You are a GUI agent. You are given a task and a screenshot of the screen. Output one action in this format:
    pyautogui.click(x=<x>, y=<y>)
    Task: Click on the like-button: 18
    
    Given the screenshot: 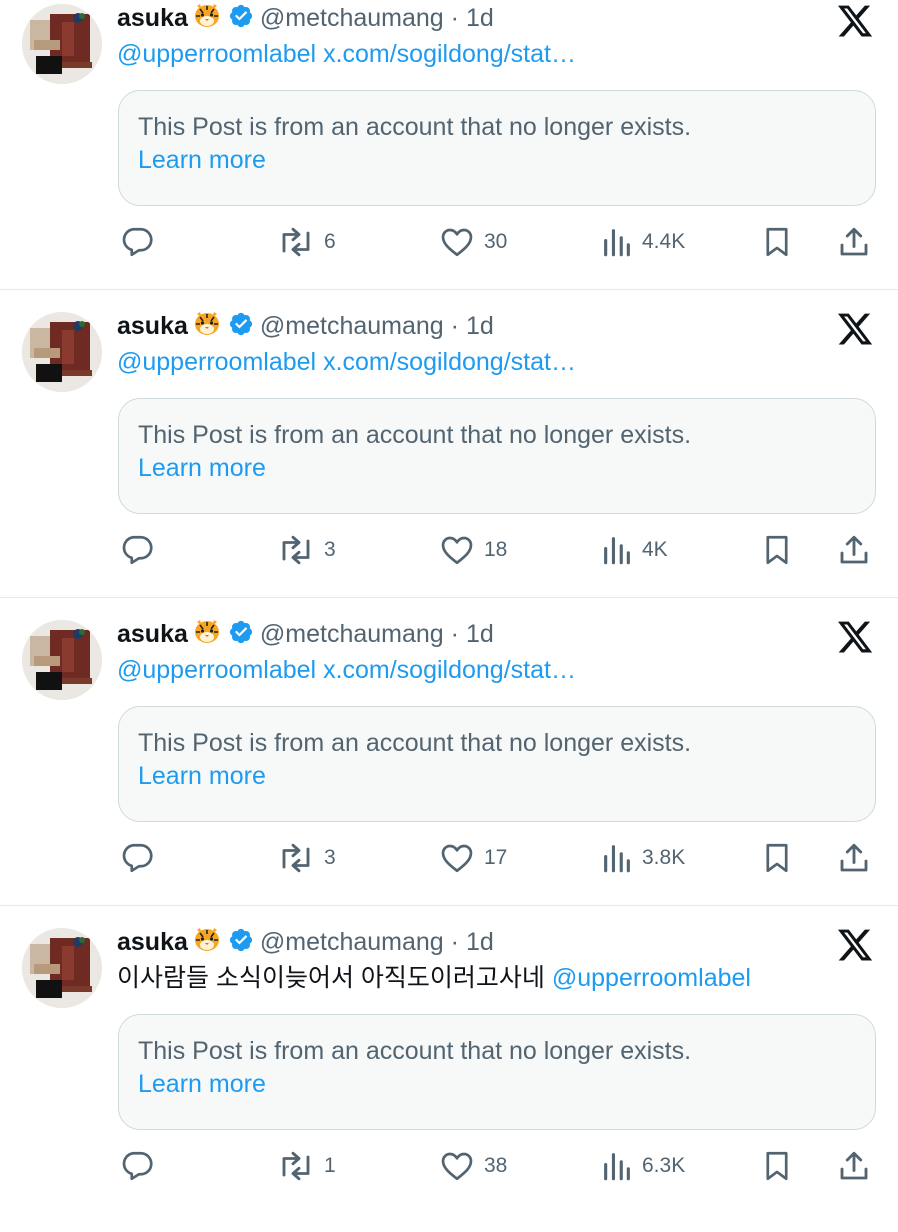 What is the action you would take?
    pyautogui.click(x=472, y=550)
    